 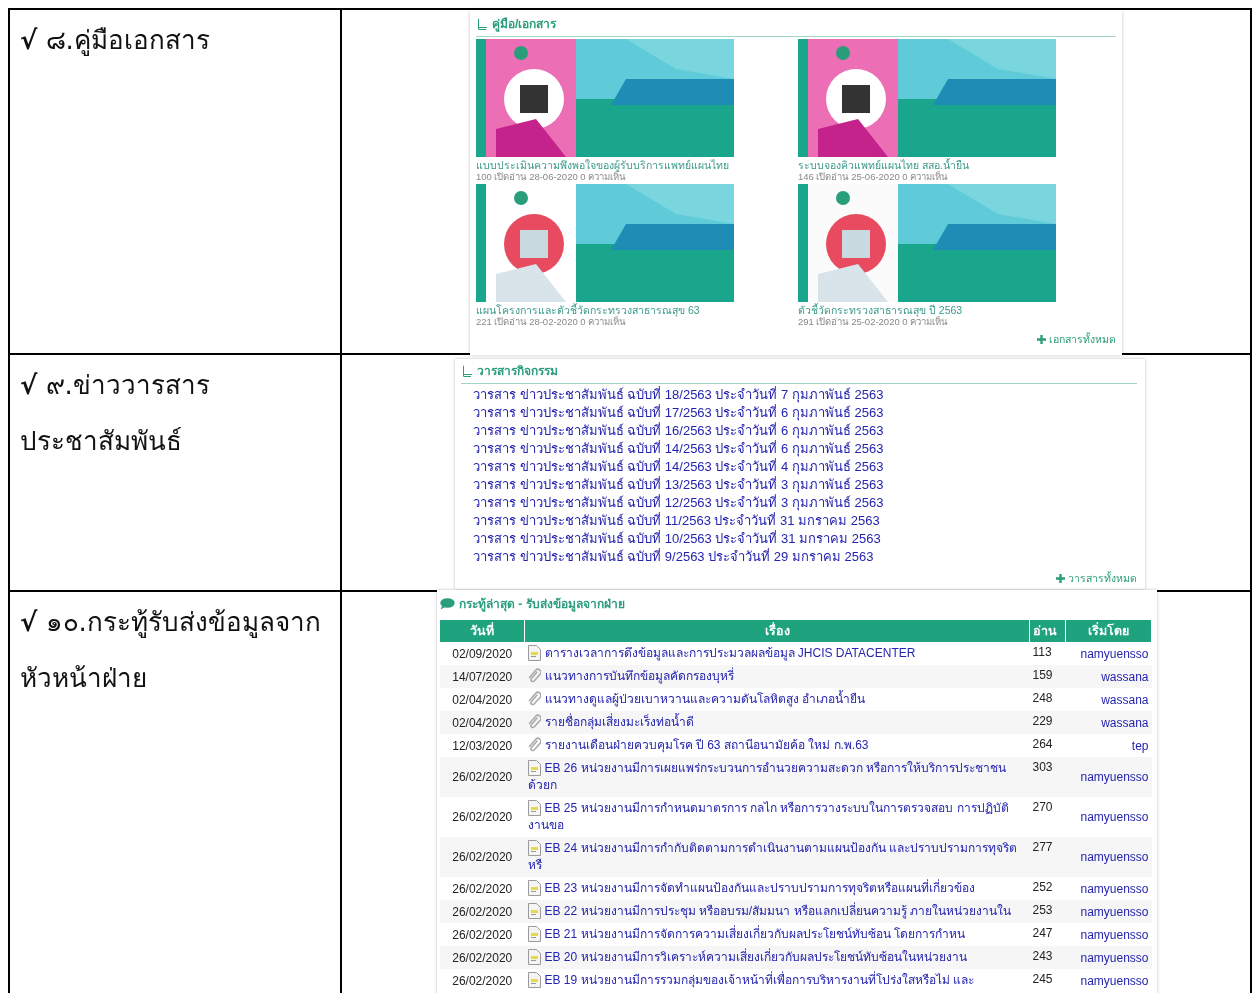 What do you see at coordinates (1047, 745) in the screenshot?
I see `read-count: 264` at bounding box center [1047, 745].